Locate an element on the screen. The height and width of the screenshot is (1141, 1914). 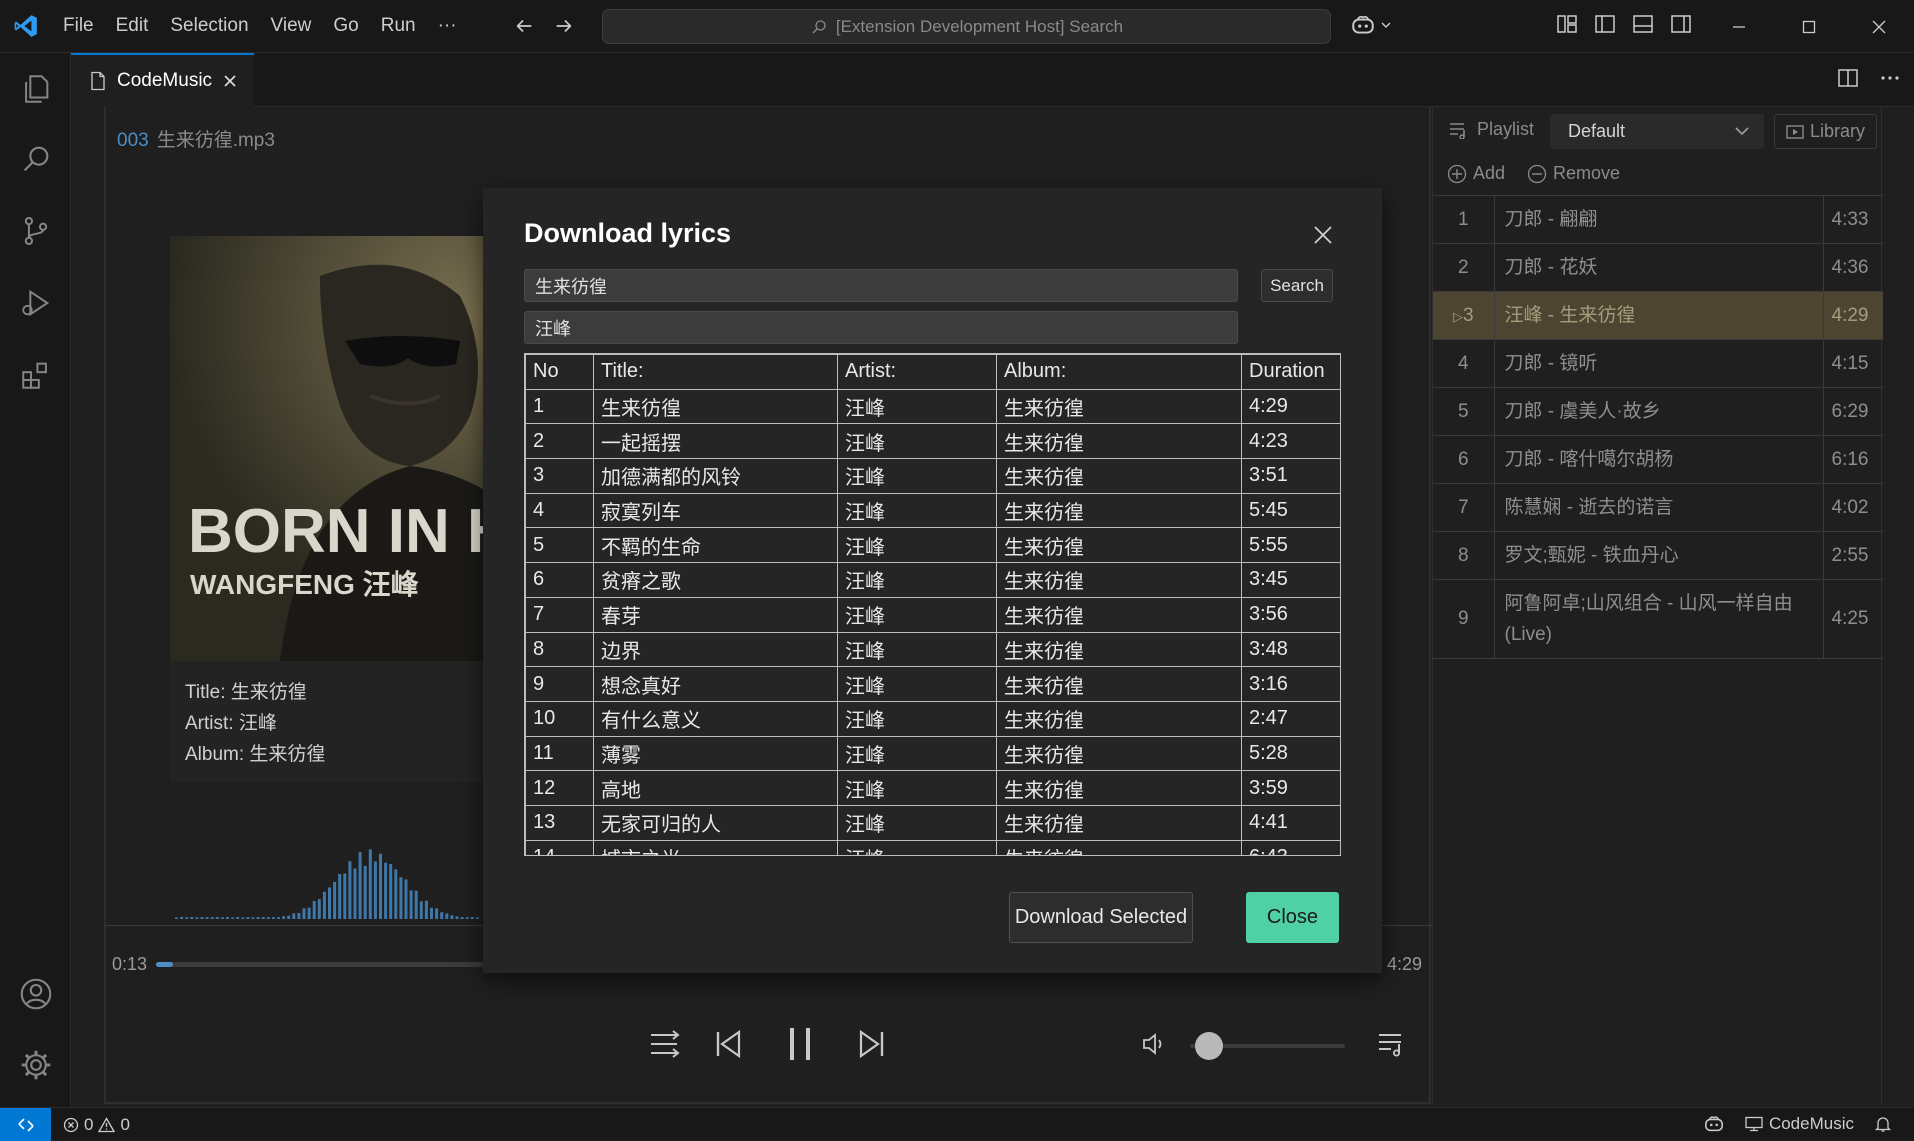
gear-icon is located at coordinates (36, 1065).